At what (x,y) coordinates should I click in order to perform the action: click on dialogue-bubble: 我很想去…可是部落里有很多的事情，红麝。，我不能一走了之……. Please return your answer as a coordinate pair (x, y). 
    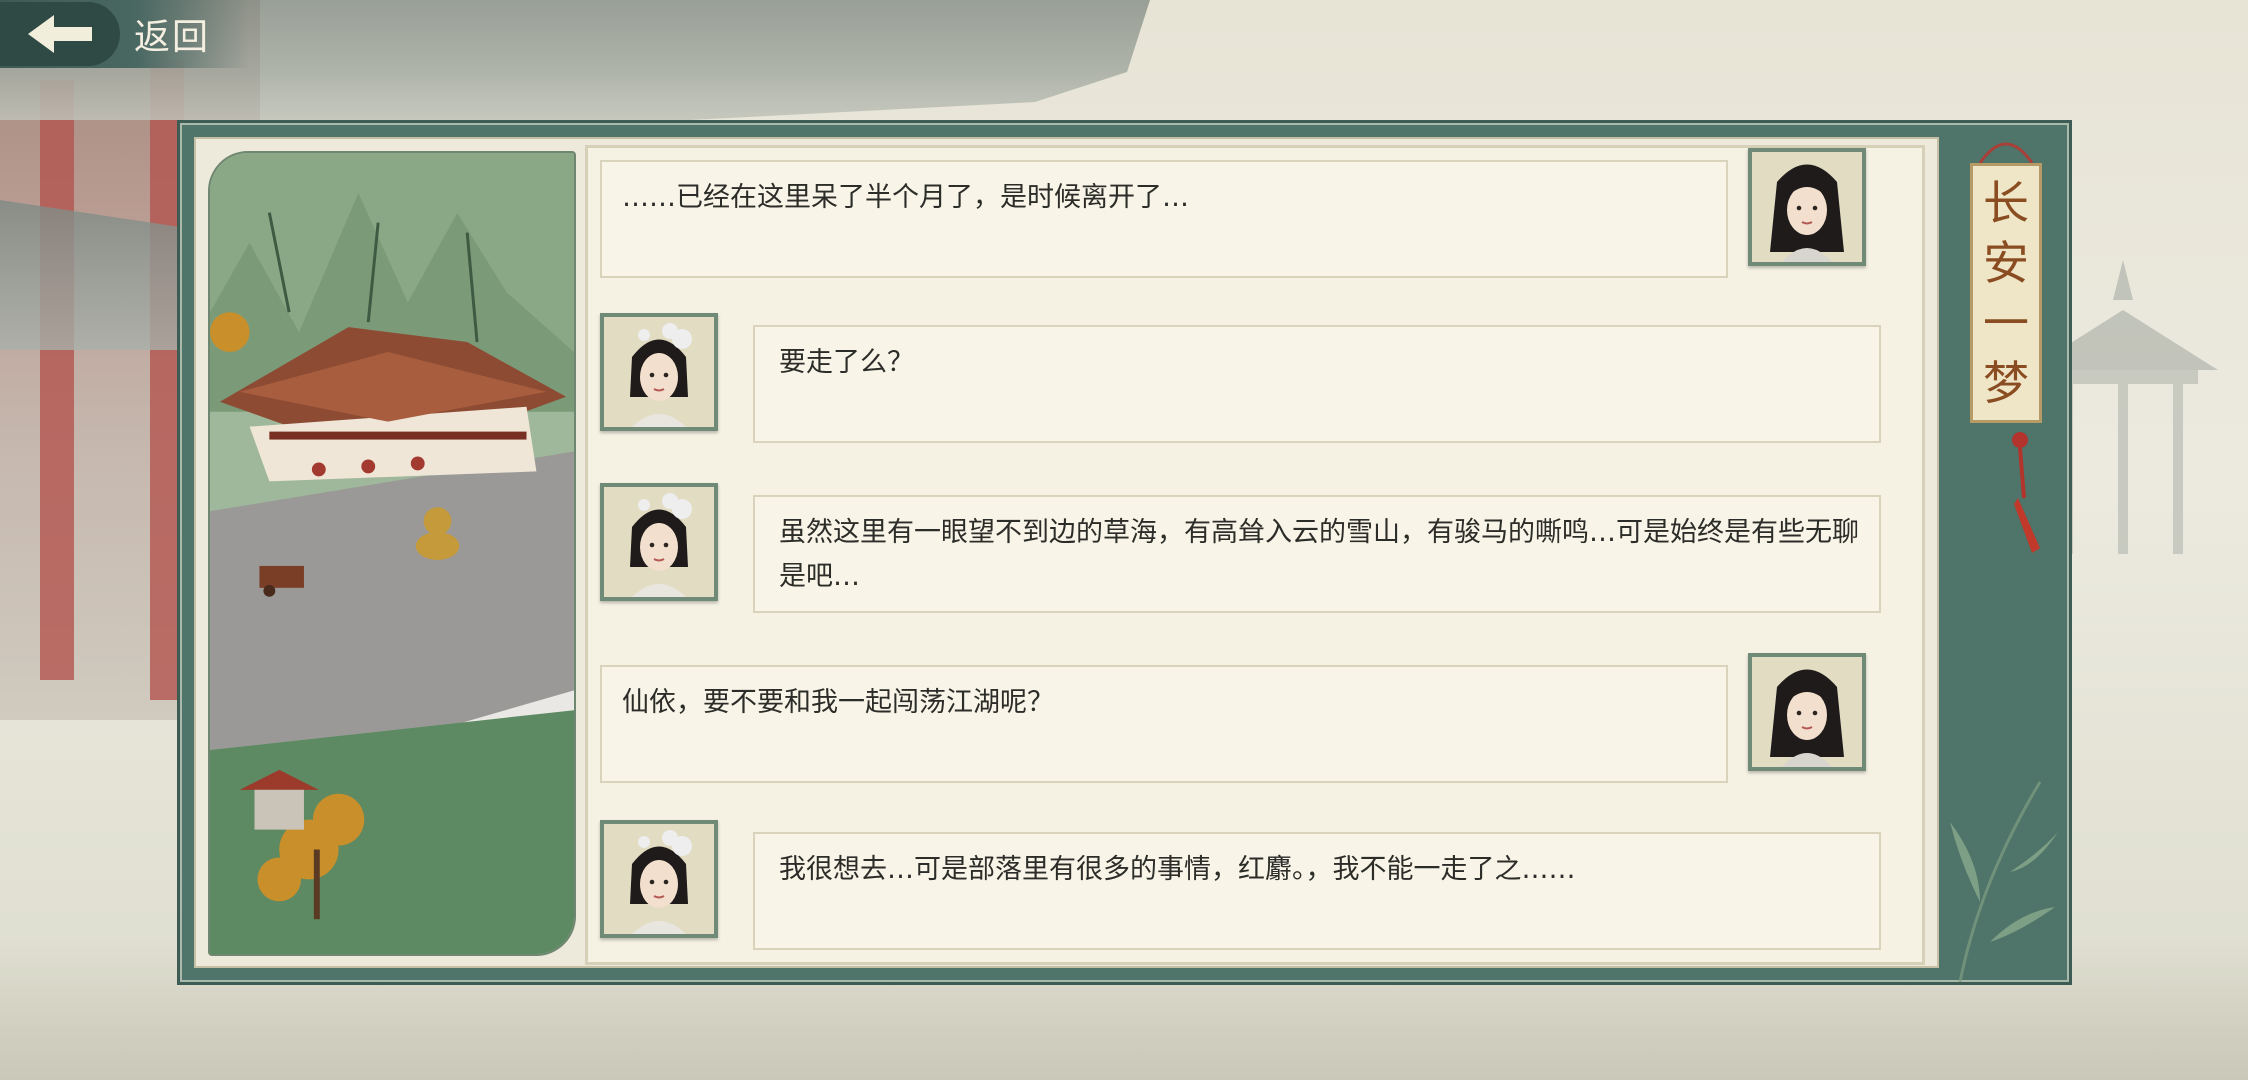
    Looking at the image, I should click on (1317, 891).